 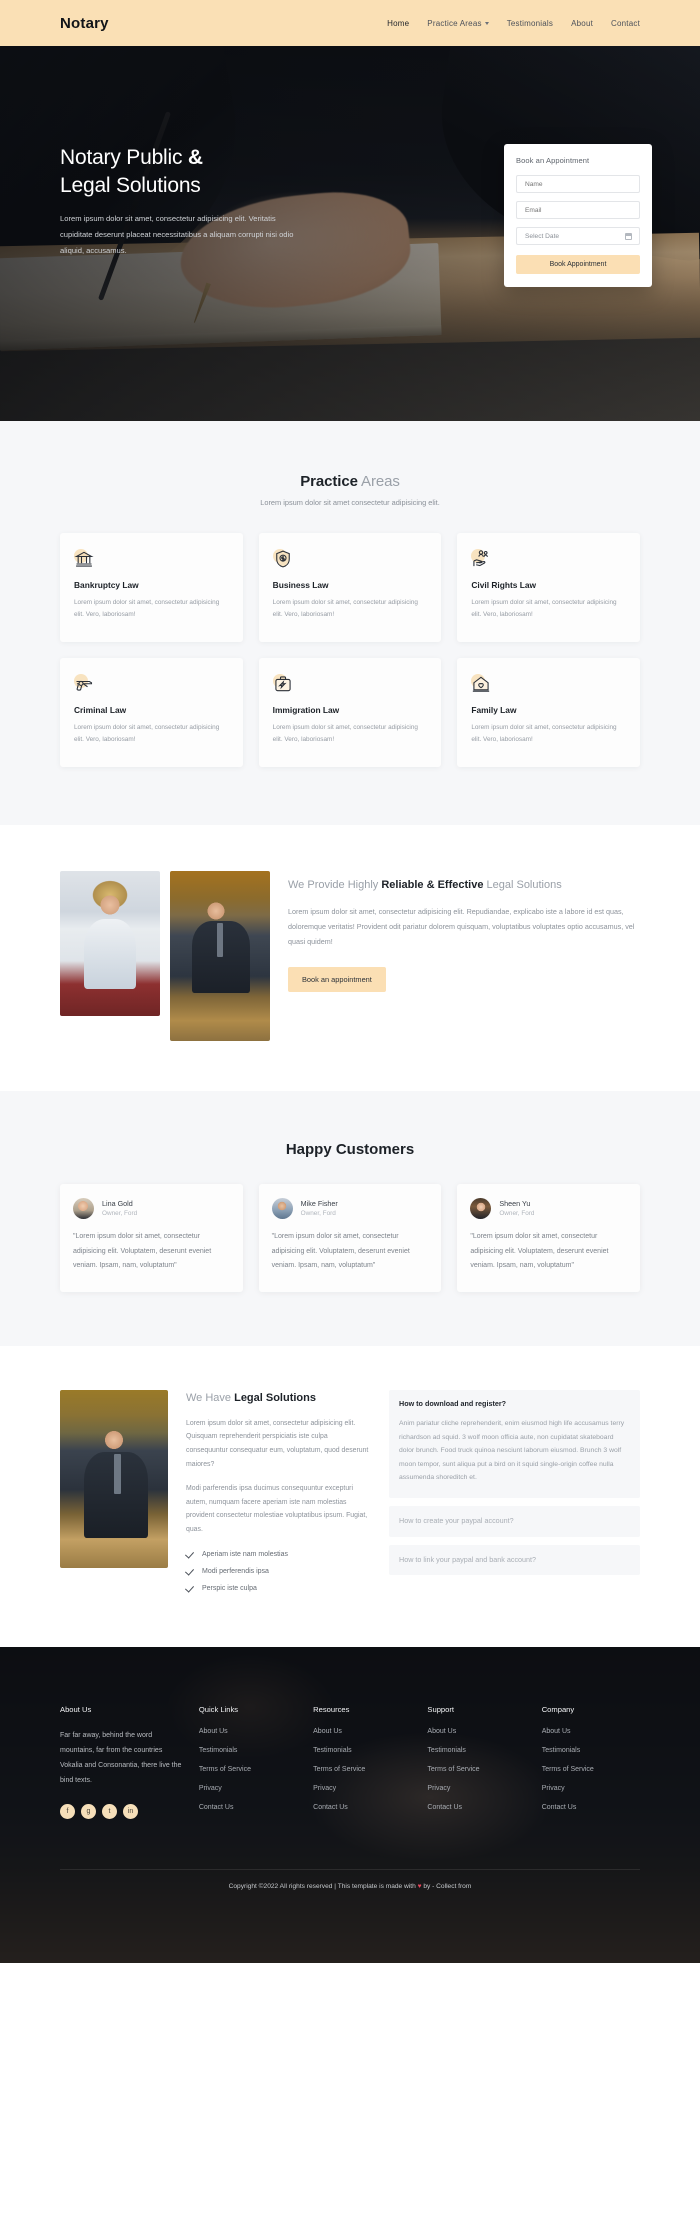 What do you see at coordinates (210, 1398) in the screenshot?
I see `legal-title-light: We Have` at bounding box center [210, 1398].